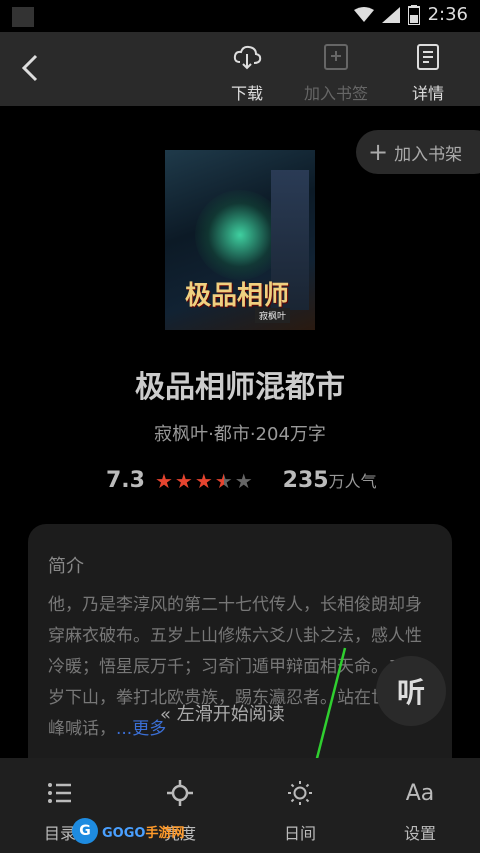  I want to click on add-bookmark-button: 加入书签, so click(336, 73).